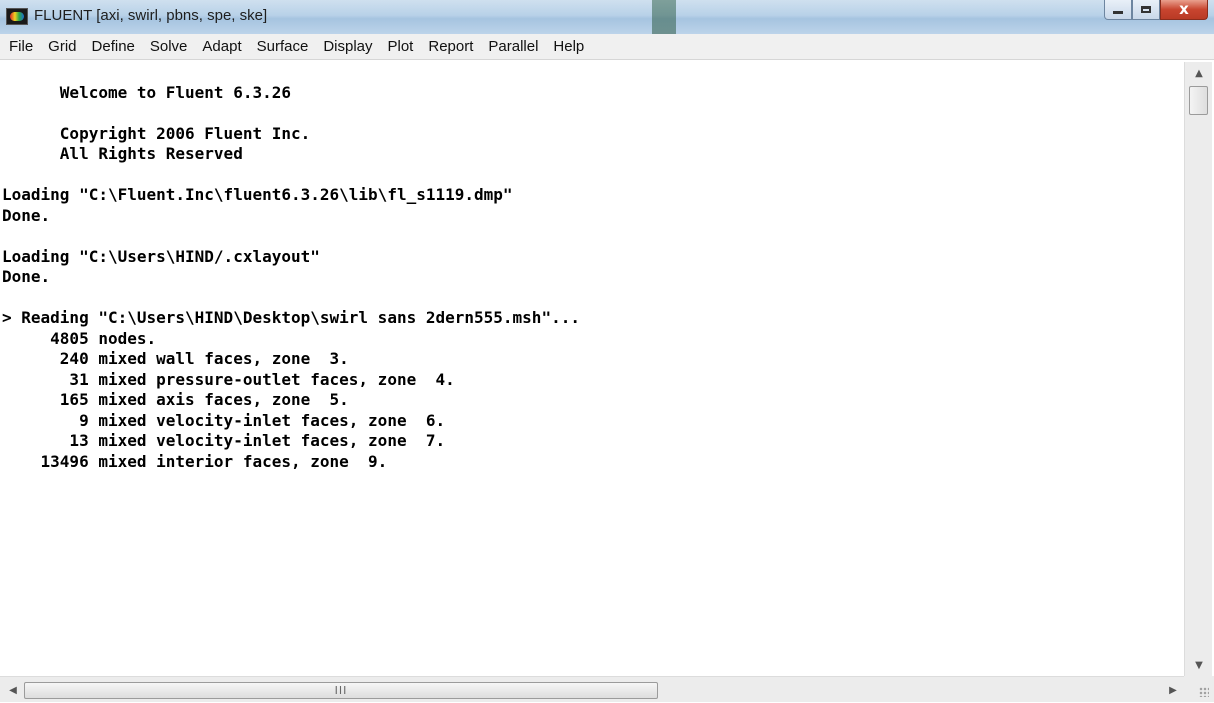 The width and height of the screenshot is (1214, 703). What do you see at coordinates (283, 47) in the screenshot?
I see `menu-surface: Surface` at bounding box center [283, 47].